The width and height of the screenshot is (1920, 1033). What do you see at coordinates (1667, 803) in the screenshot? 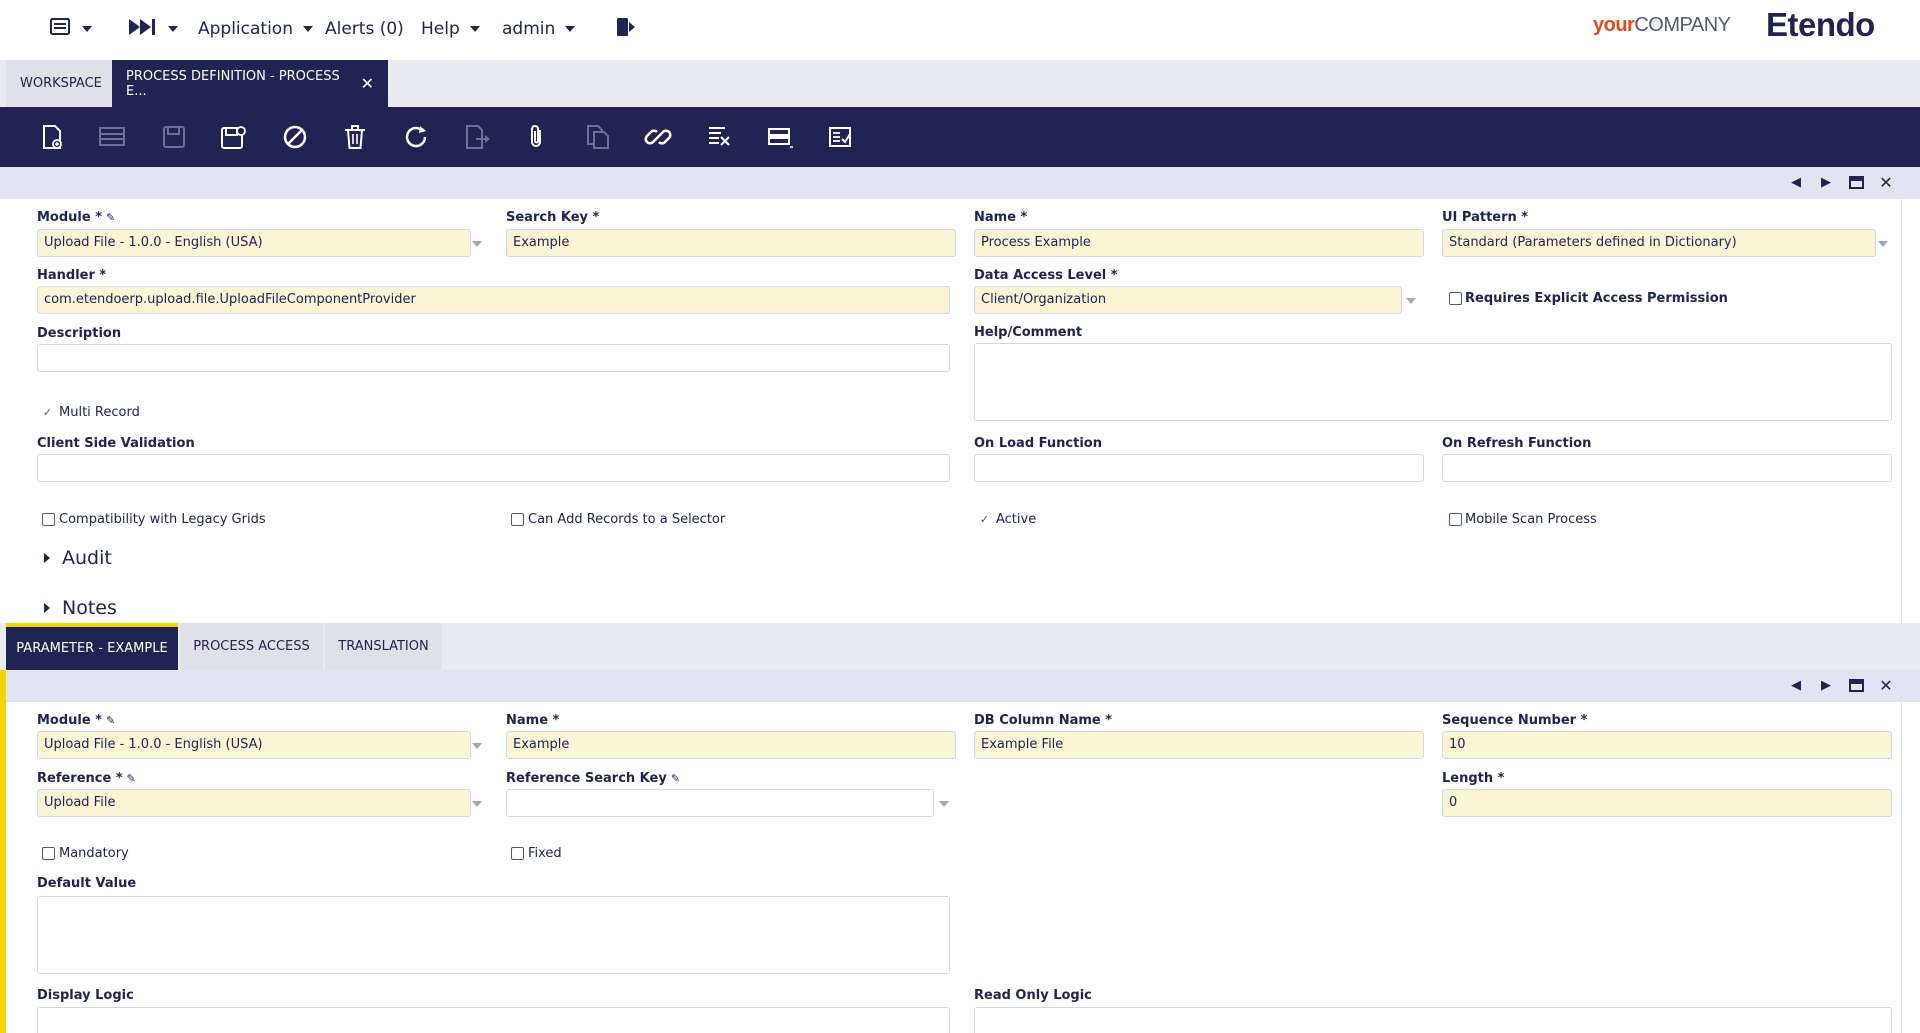
I see `length-field: 0` at bounding box center [1667, 803].